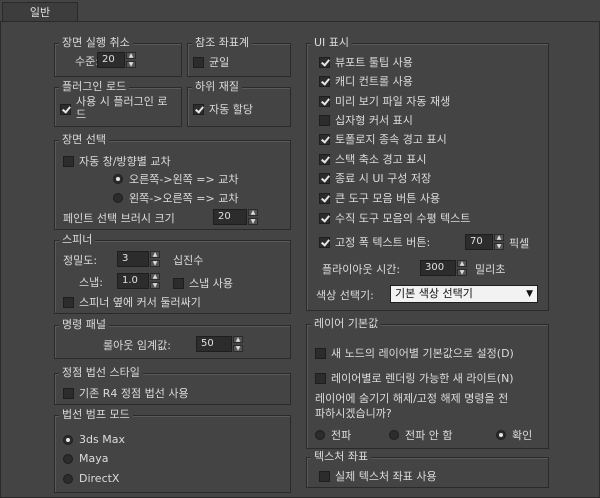  What do you see at coordinates (118, 198) in the screenshot?
I see `radio-left-right` at bounding box center [118, 198].